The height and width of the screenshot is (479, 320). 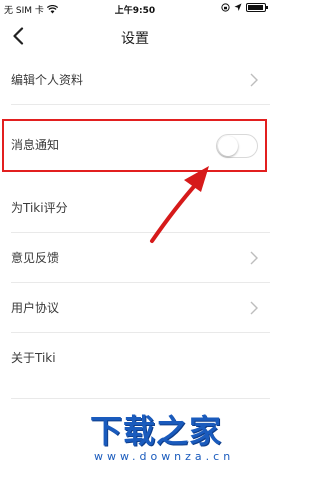 I want to click on settings-item-label: 关于Tiki, so click(x=33, y=358).